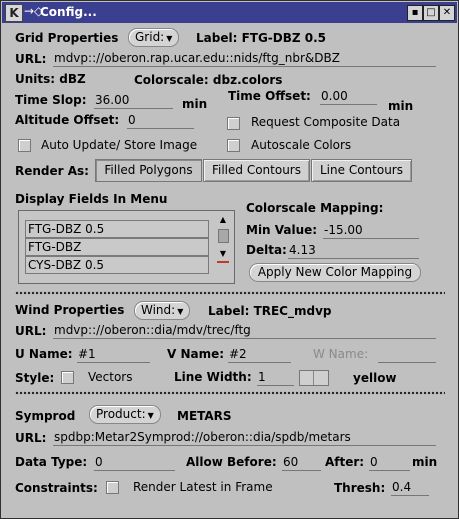 The height and width of the screenshot is (519, 459). Describe the element at coordinates (160, 120) in the screenshot. I see `altitude-offset-field: 0` at that location.